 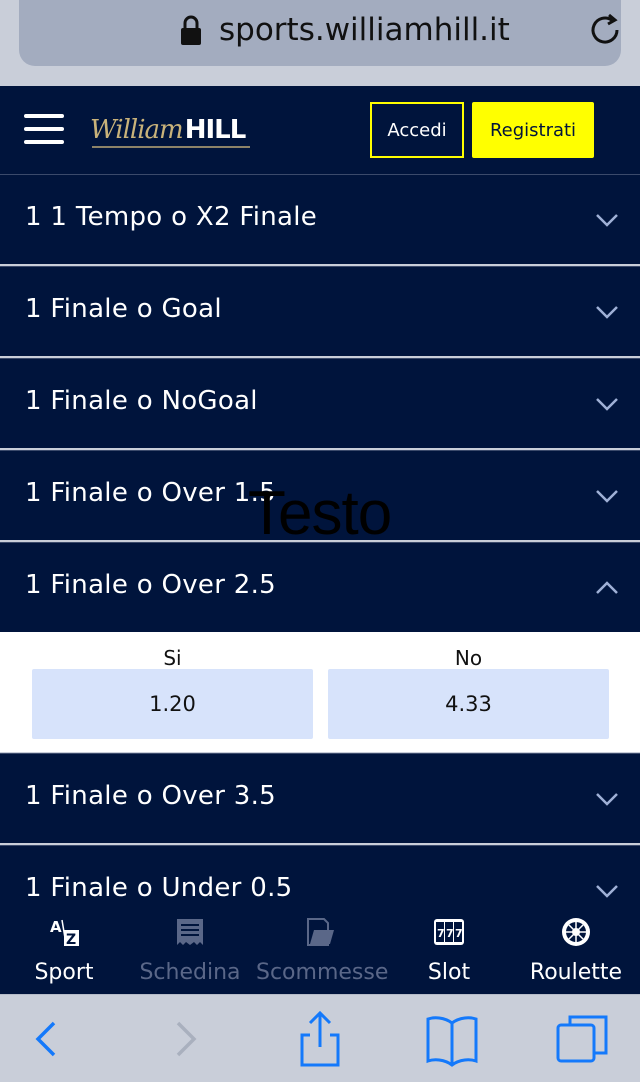 I want to click on tab-sport: A Z Sport, so click(x=64, y=946).